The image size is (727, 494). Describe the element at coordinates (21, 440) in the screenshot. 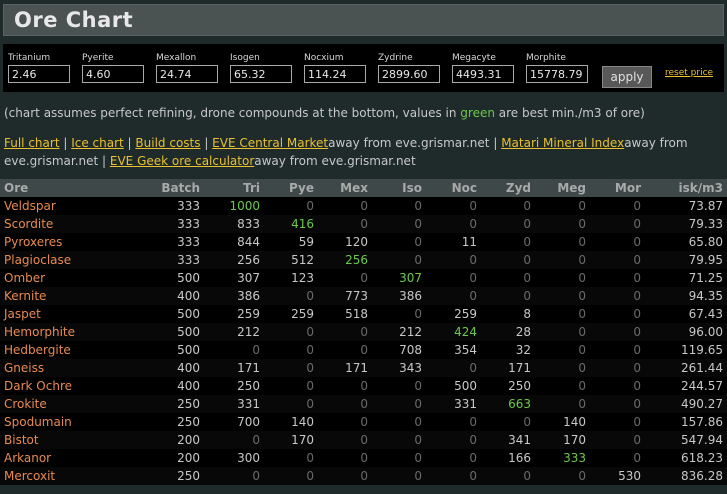

I see `table-cell: Bistot` at that location.